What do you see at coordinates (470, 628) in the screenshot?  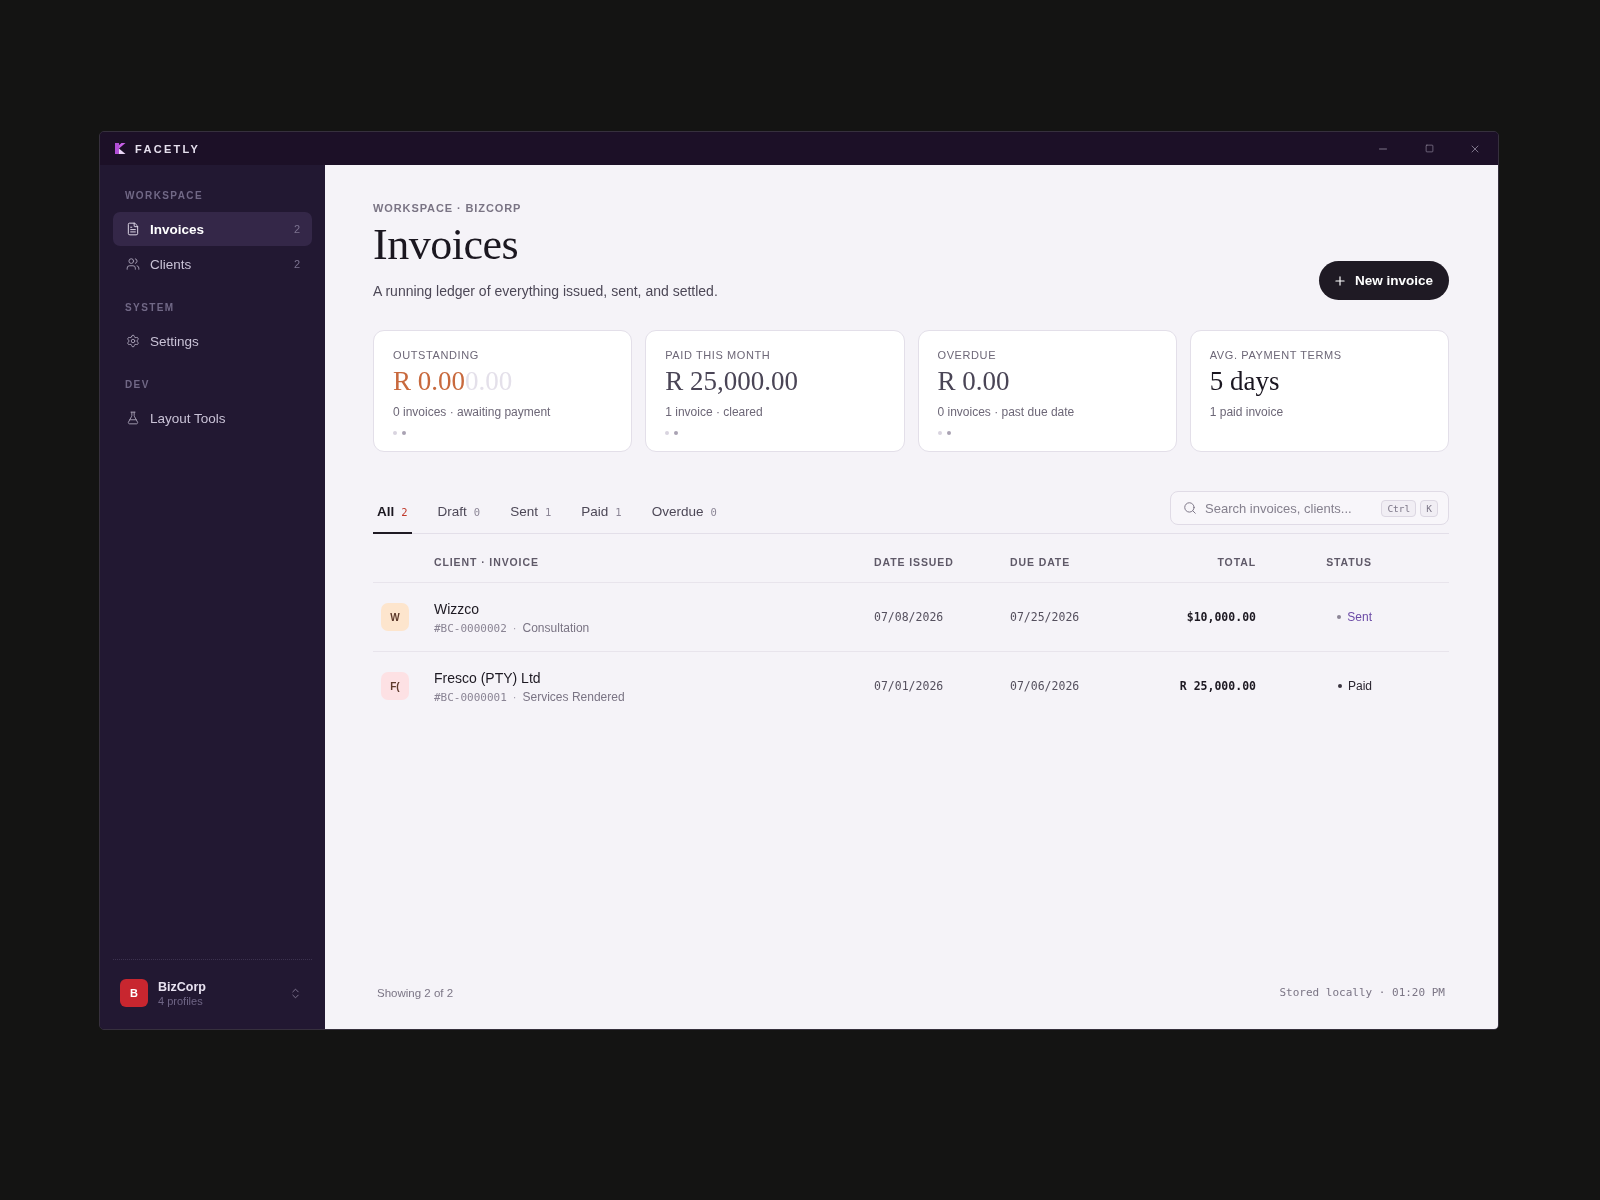 I see `invoice-number: #BC-0000002` at bounding box center [470, 628].